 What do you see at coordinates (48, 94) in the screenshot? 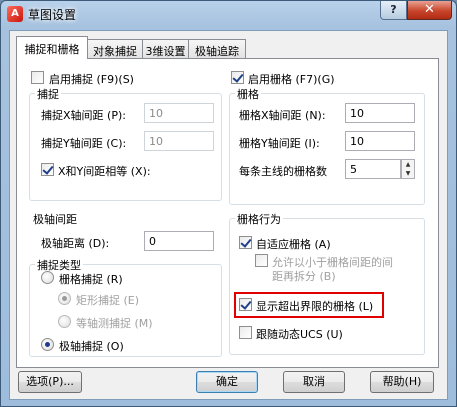
I see `snap-spacing-group-title: 捕捉` at bounding box center [48, 94].